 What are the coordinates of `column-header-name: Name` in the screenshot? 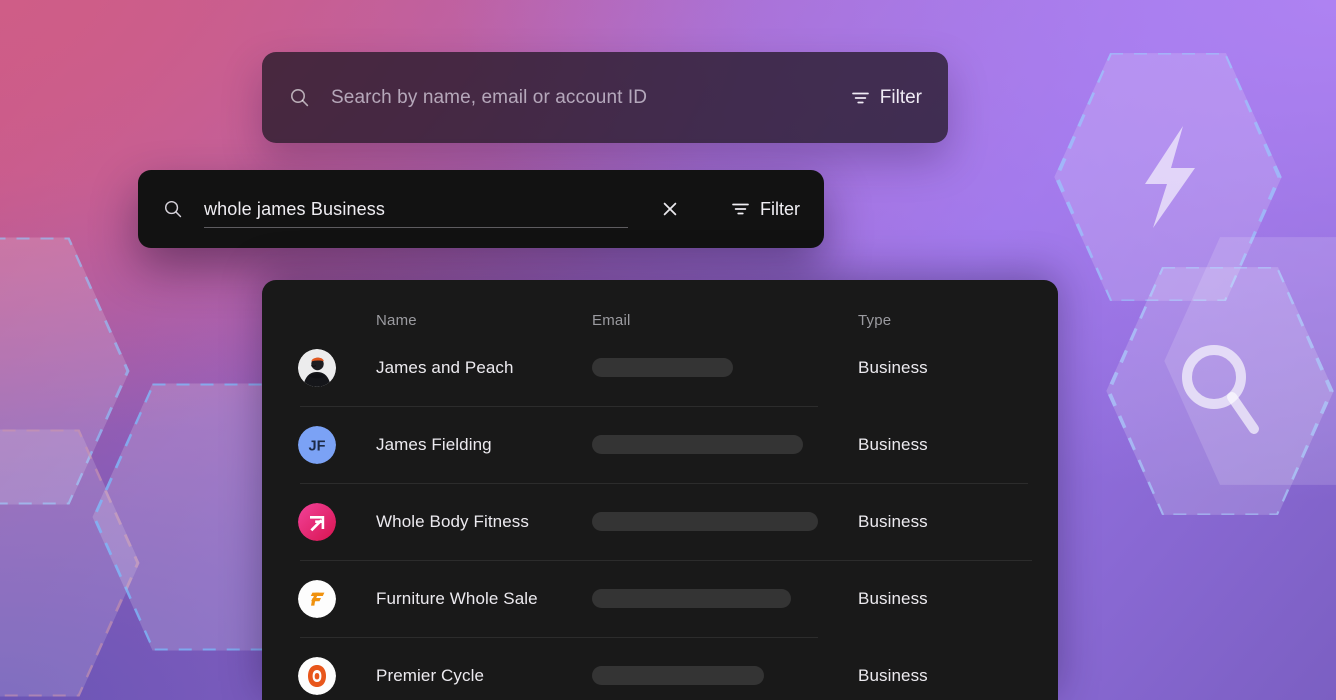 It's located at (396, 320).